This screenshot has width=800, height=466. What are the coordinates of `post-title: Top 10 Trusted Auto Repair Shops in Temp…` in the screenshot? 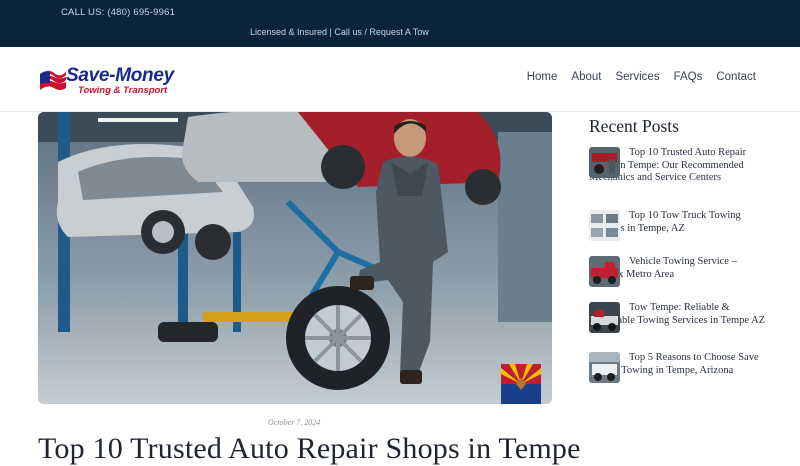 It's located at (309, 449).